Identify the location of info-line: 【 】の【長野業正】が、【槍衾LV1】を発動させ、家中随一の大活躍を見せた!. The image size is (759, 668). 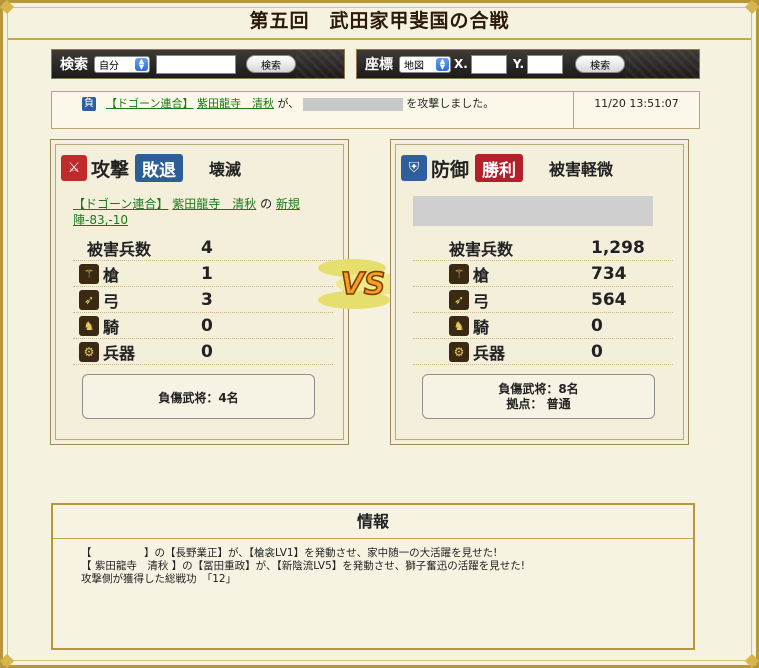
(289, 553).